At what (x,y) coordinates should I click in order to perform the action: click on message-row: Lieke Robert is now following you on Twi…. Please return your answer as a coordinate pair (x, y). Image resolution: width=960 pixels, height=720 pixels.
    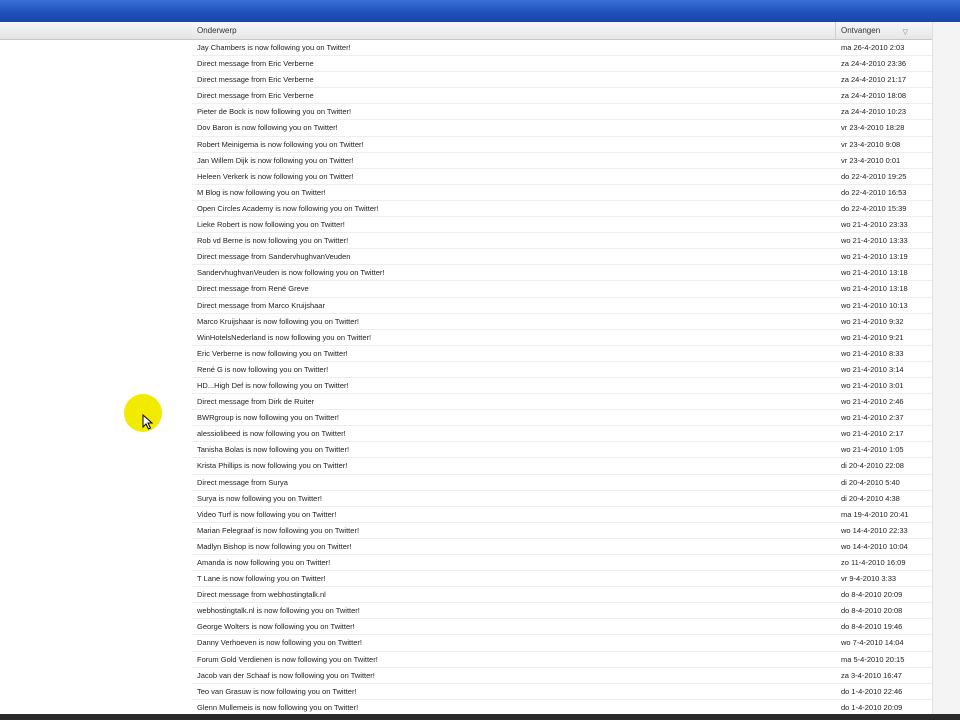
    Looking at the image, I should click on (562, 225).